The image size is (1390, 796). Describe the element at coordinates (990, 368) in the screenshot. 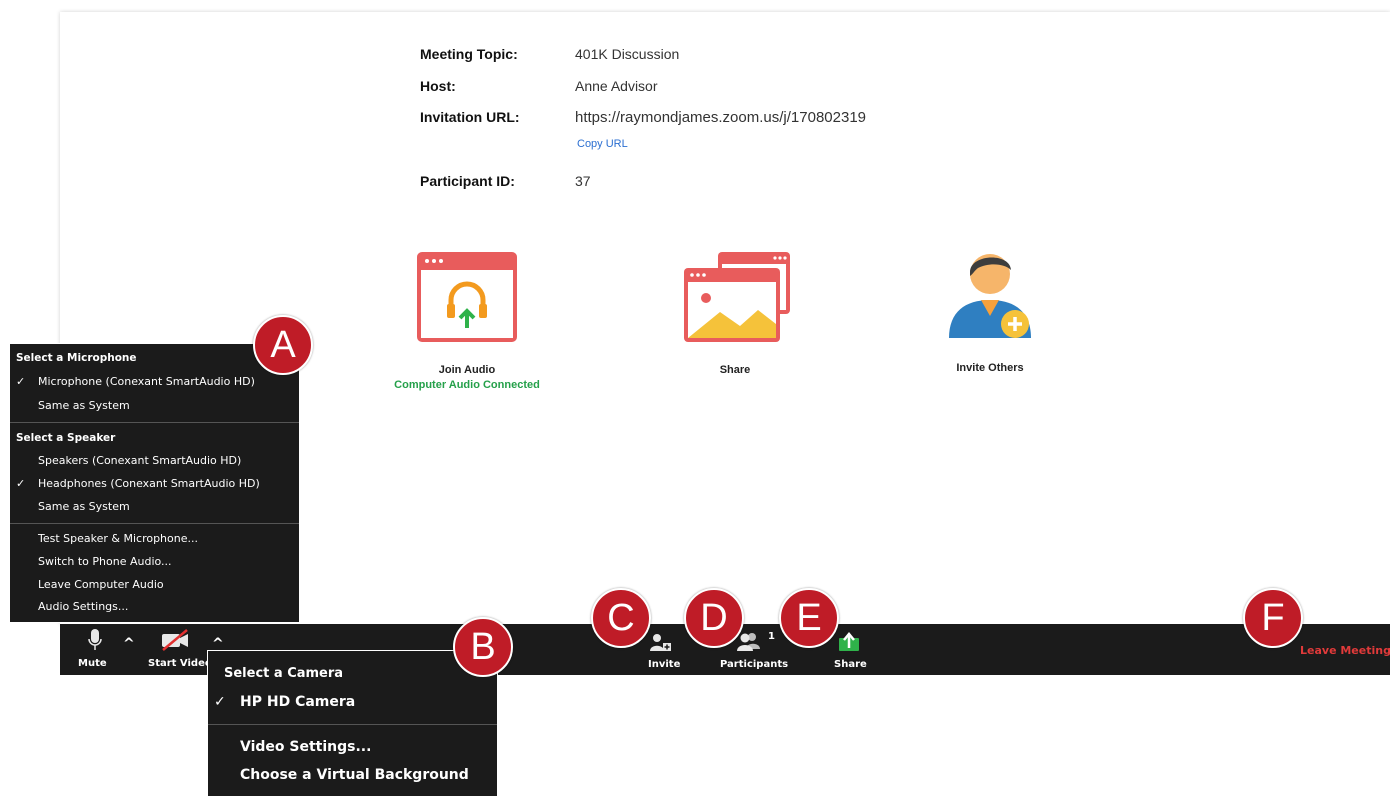

I see `invite-others-label: Invite Others` at that location.